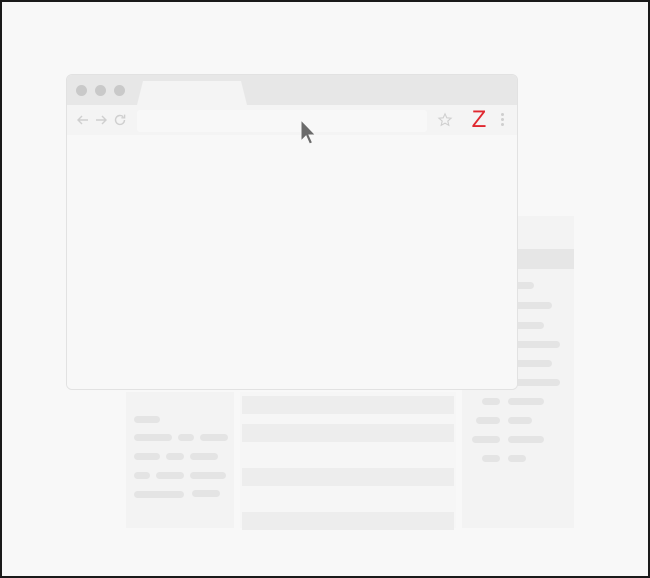 The image size is (650, 578). What do you see at coordinates (81, 90) in the screenshot?
I see `close-dot` at bounding box center [81, 90].